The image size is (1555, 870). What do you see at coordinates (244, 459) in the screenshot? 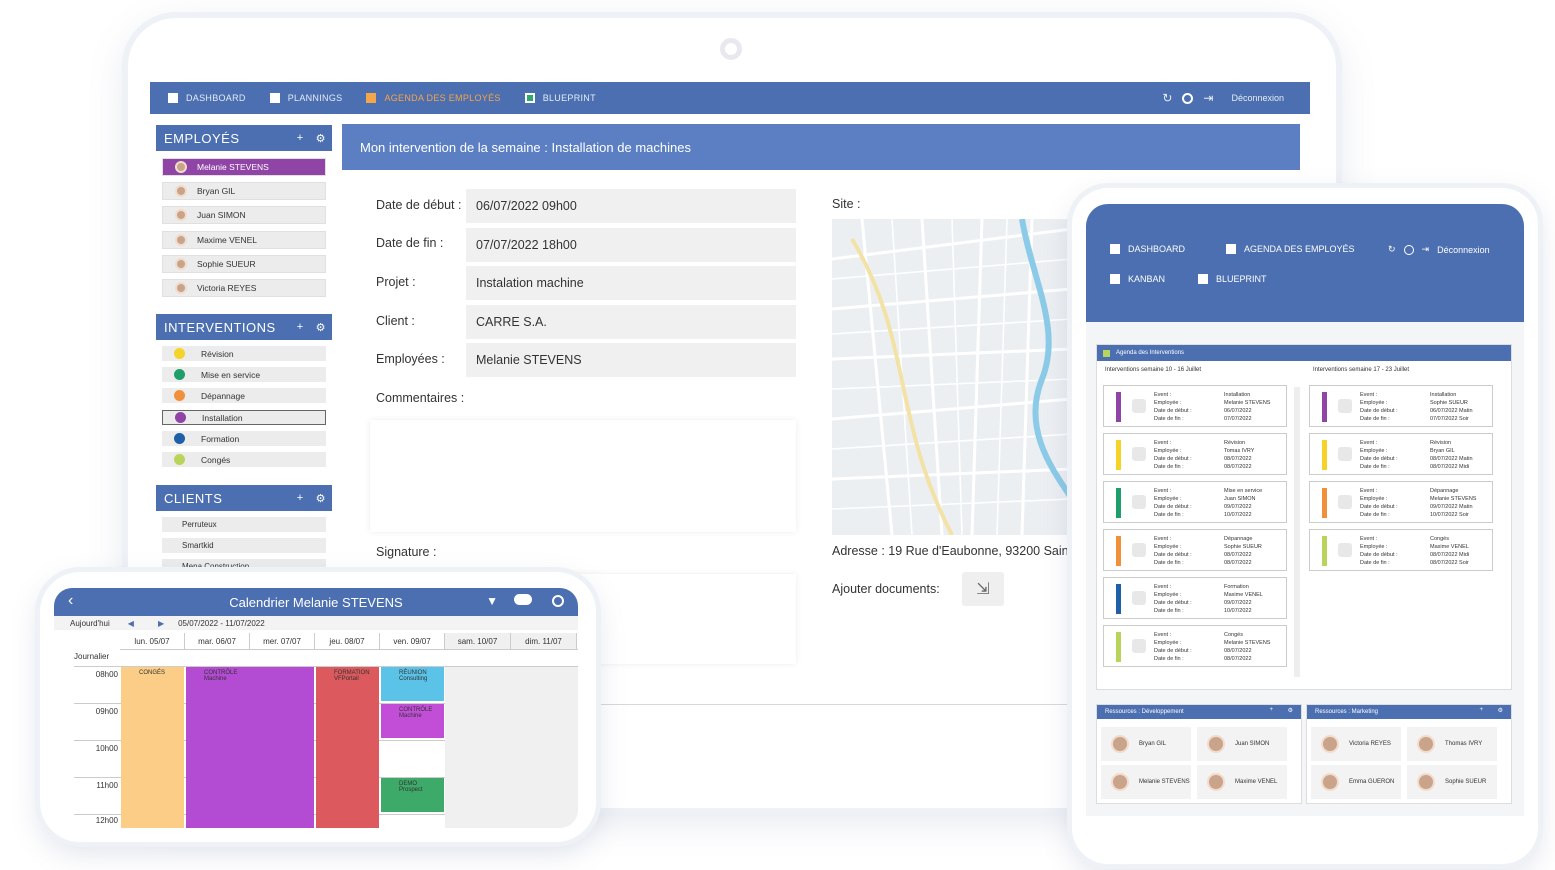
I see `intervention-item: Congés` at bounding box center [244, 459].